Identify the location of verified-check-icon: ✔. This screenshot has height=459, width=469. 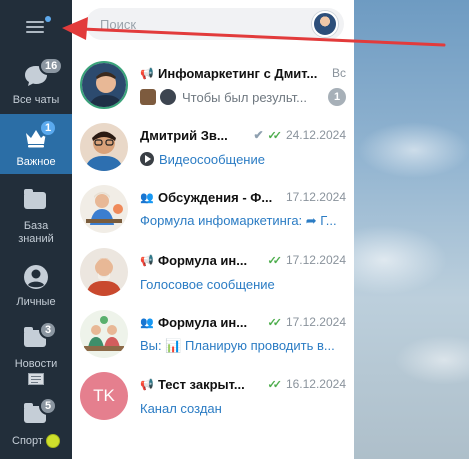
(258, 135).